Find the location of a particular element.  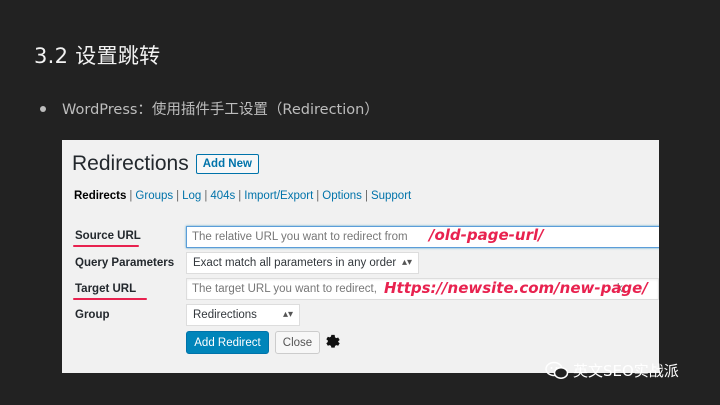

target-url-label: Target URL is located at coordinates (106, 289).